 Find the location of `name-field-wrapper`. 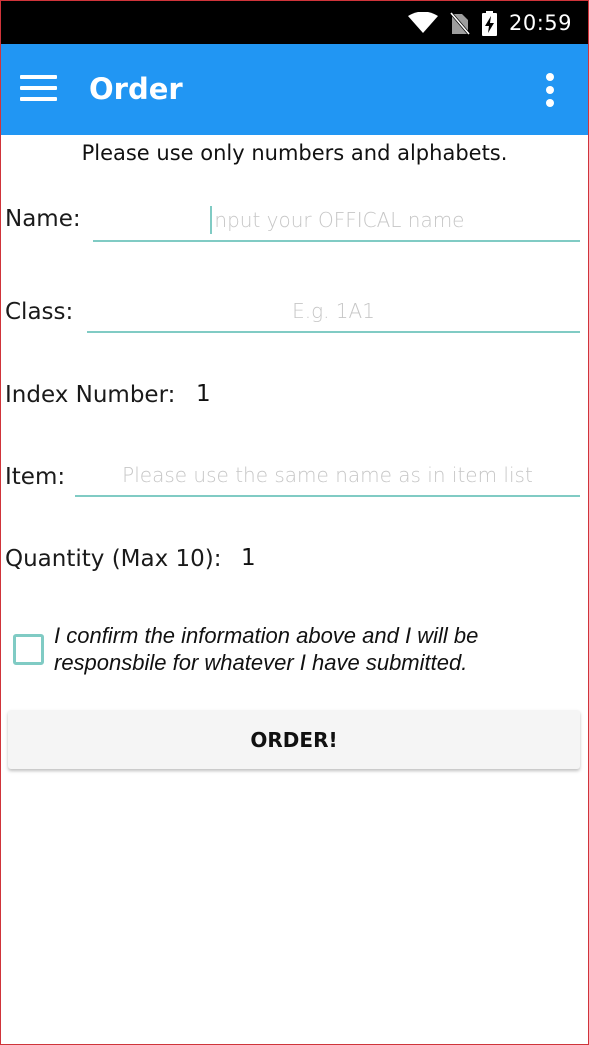

name-field-wrapper is located at coordinates (336, 222).